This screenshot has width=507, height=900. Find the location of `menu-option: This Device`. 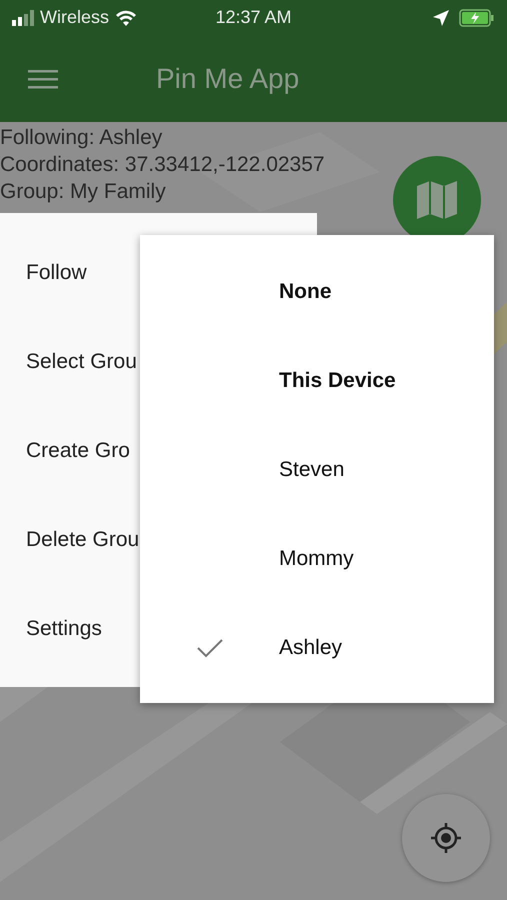

menu-option: This Device is located at coordinates (337, 380).